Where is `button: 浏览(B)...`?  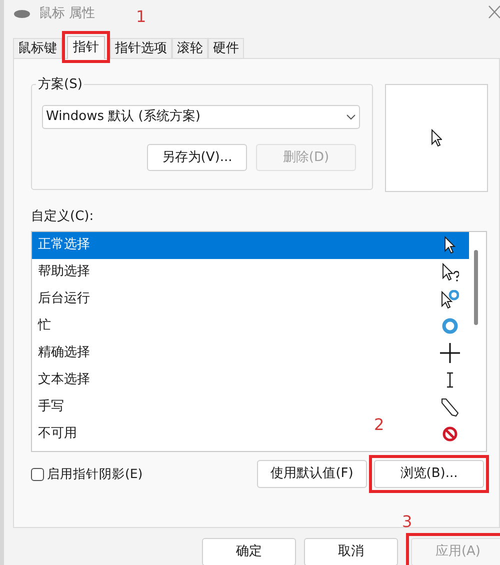
button: 浏览(B)... is located at coordinates (429, 474).